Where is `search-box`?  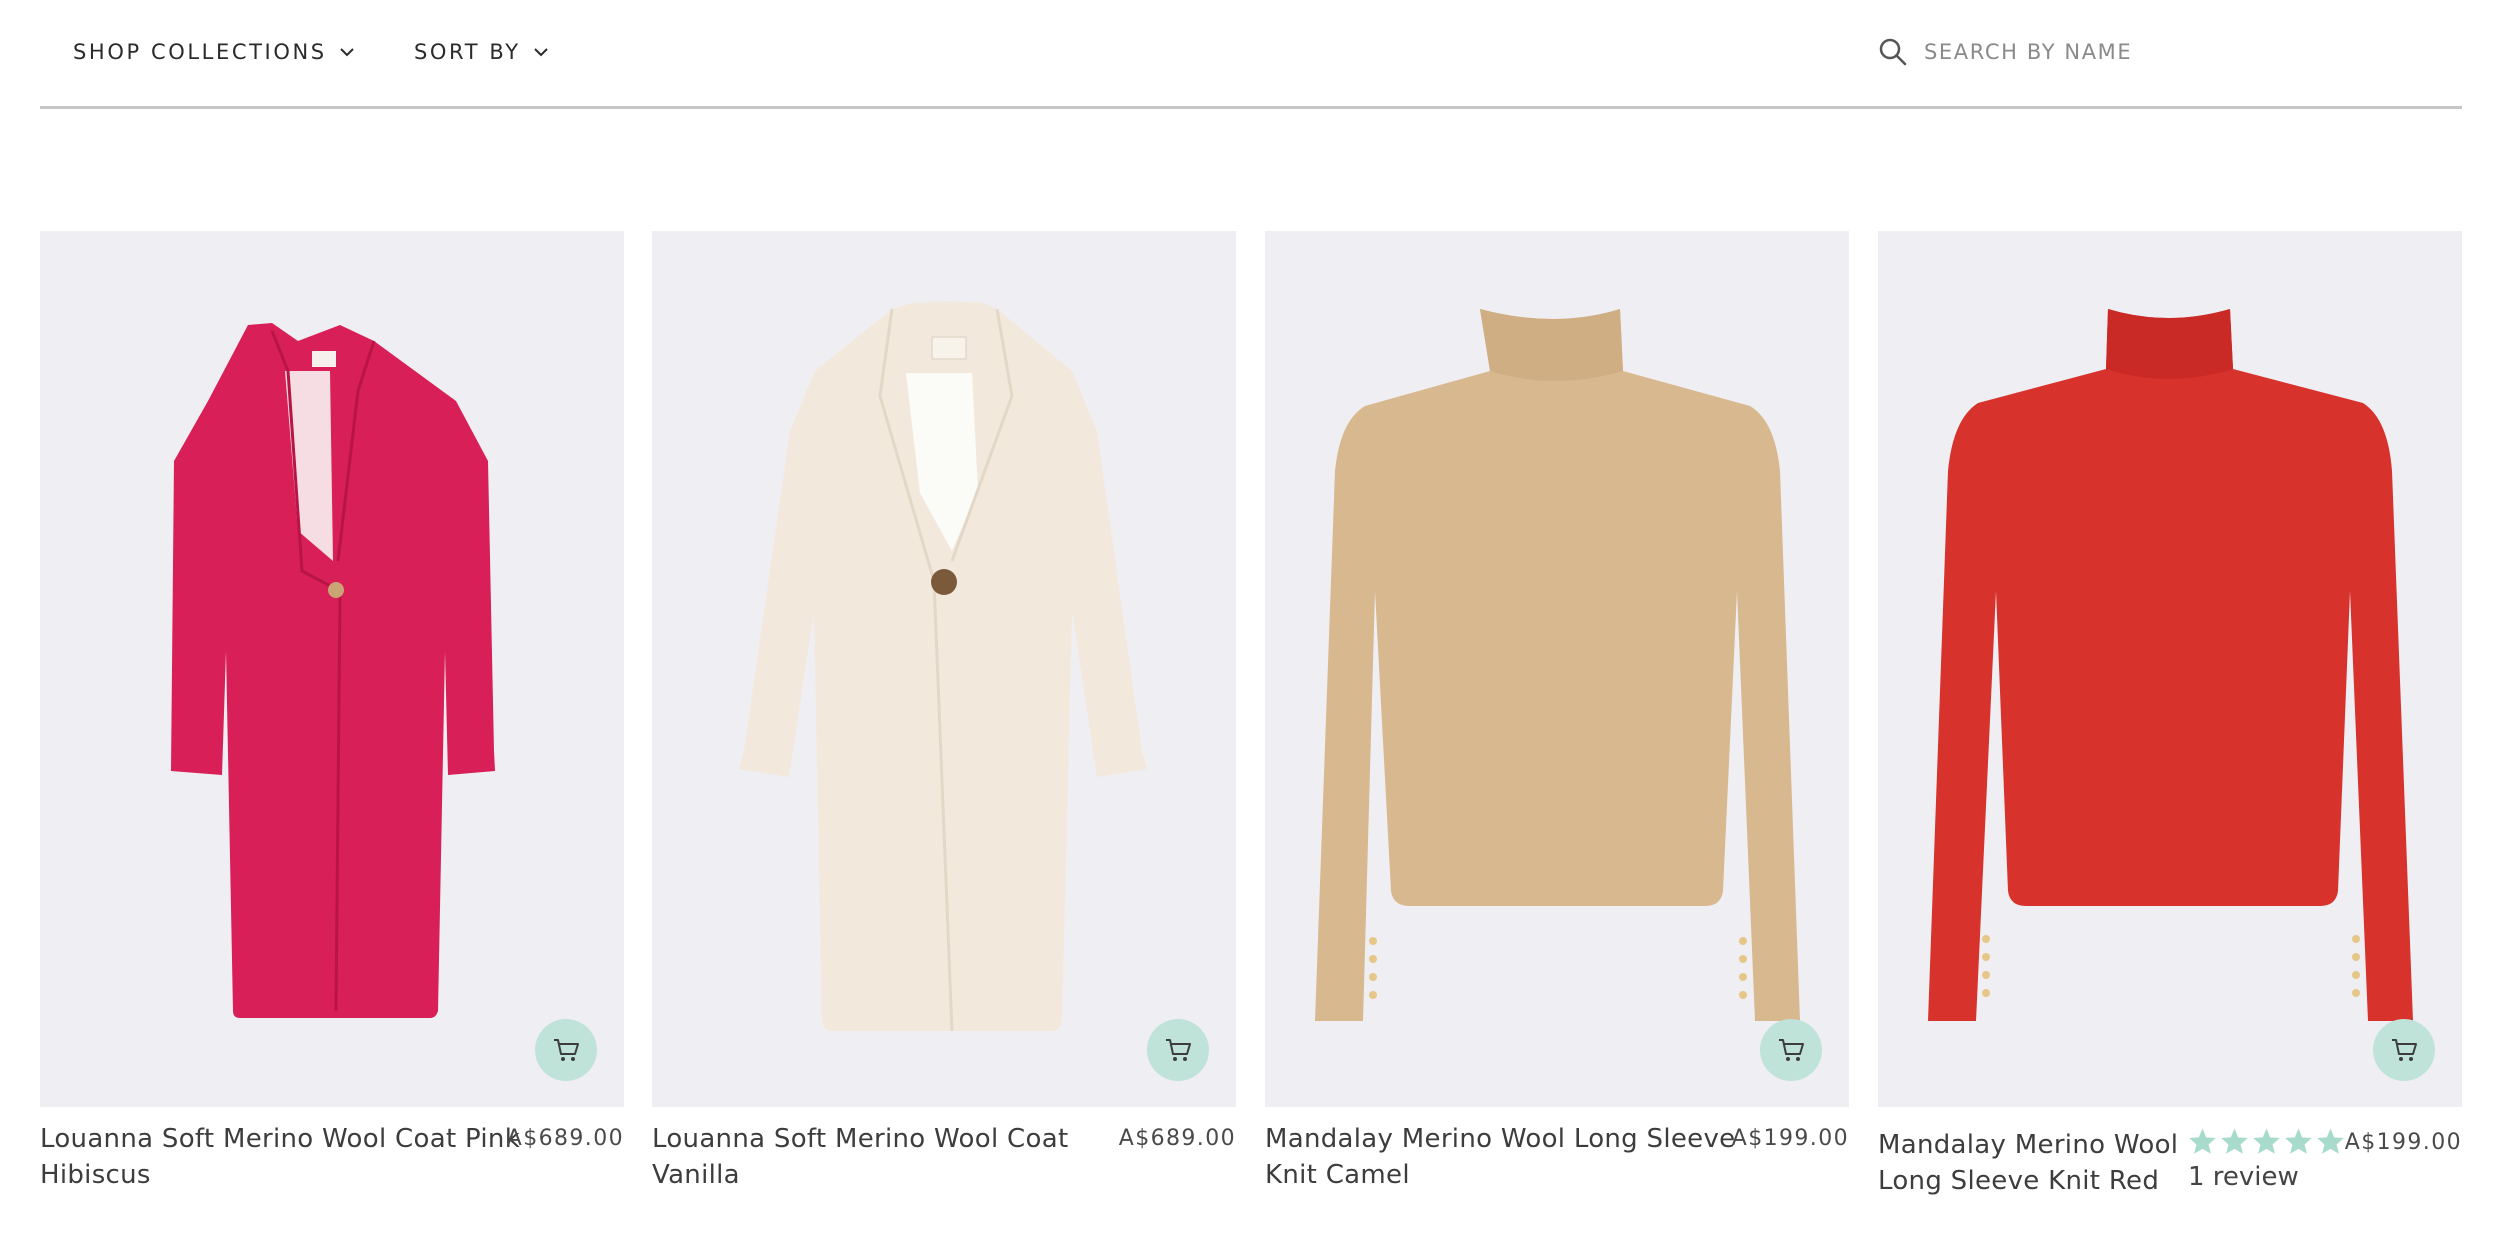 search-box is located at coordinates (2170, 52).